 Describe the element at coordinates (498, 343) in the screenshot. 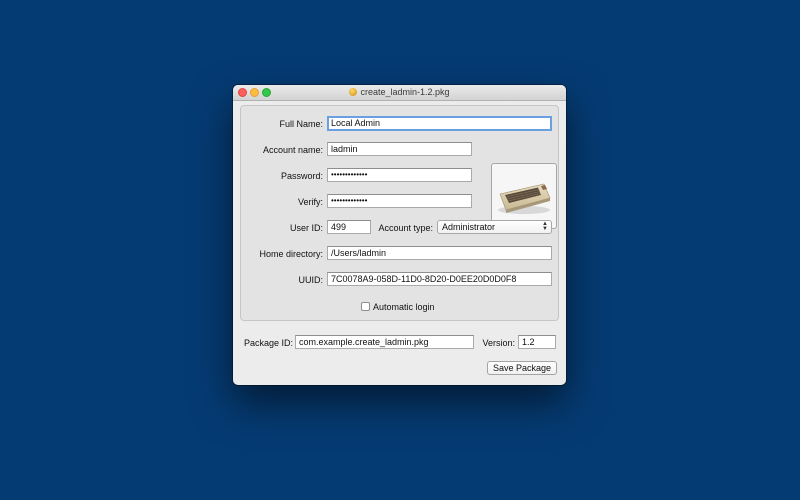

I see `version-label: Version:` at that location.